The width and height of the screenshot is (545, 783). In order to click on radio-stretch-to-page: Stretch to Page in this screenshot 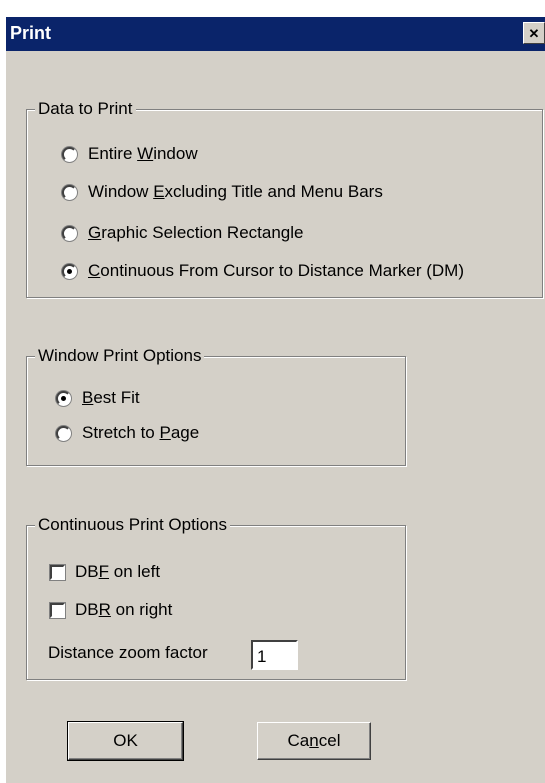, I will do `click(127, 433)`.